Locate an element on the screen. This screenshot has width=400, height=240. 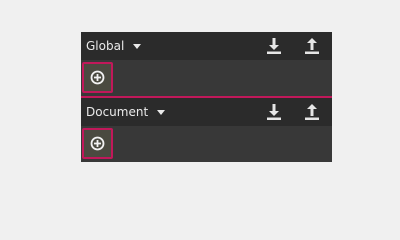
add-global-button is located at coordinates (97, 77).